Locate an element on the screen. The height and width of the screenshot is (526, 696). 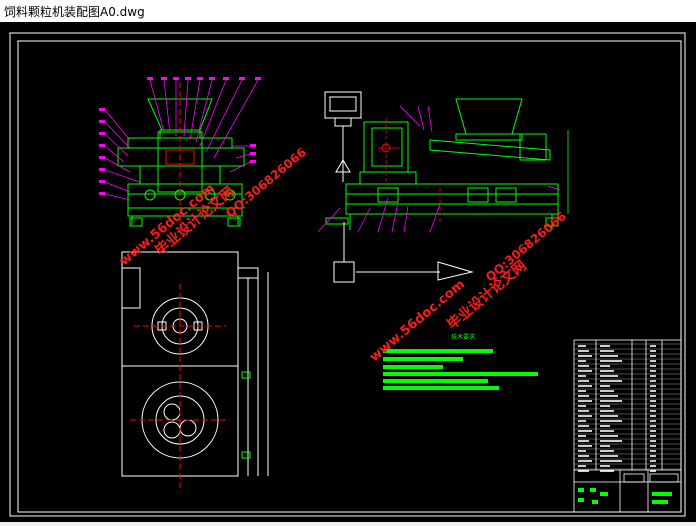
side-view-leaders is located at coordinates (439, 169).